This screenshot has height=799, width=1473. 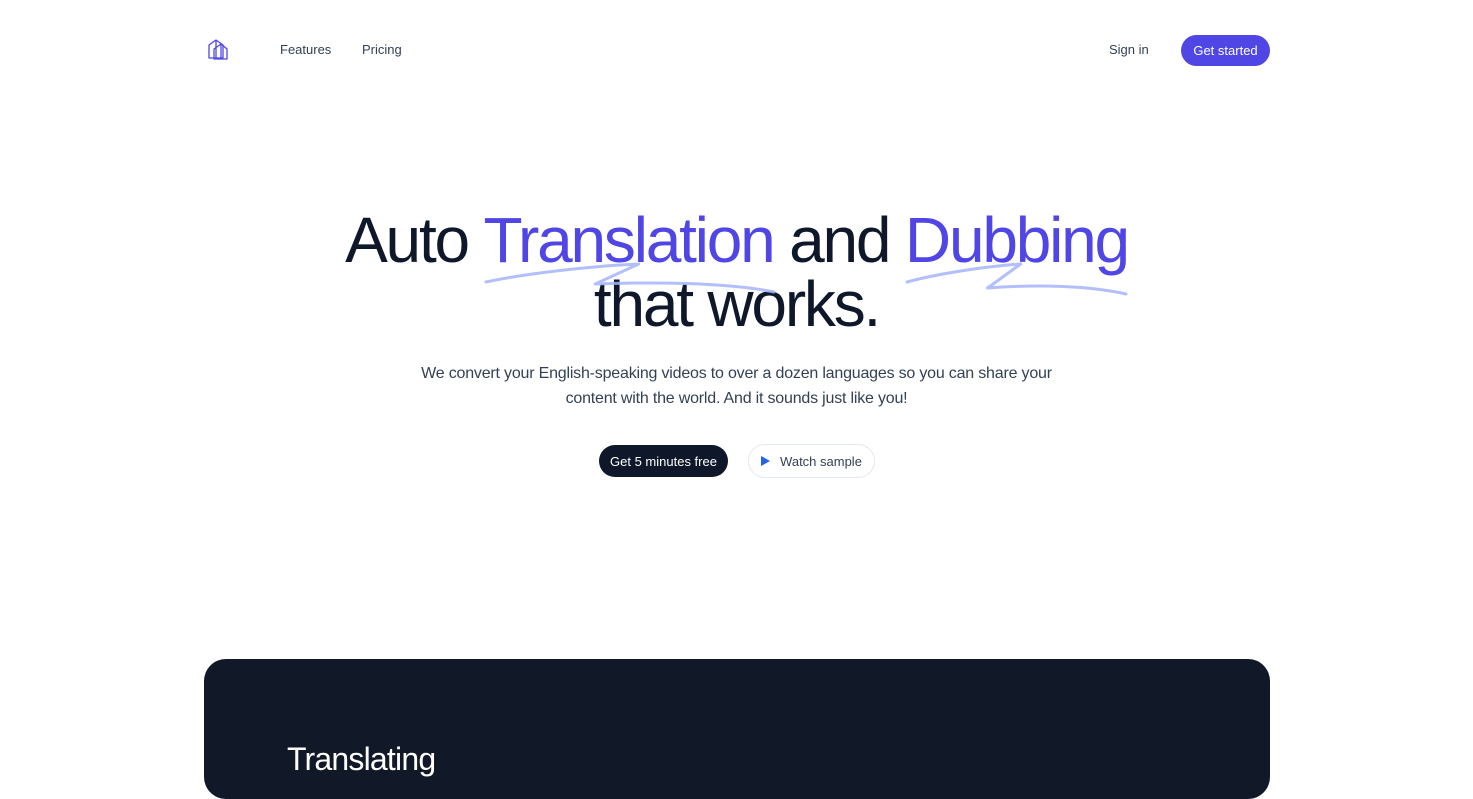 What do you see at coordinates (630, 251) in the screenshot?
I see `hero-title-highlight-translation: Translation` at bounding box center [630, 251].